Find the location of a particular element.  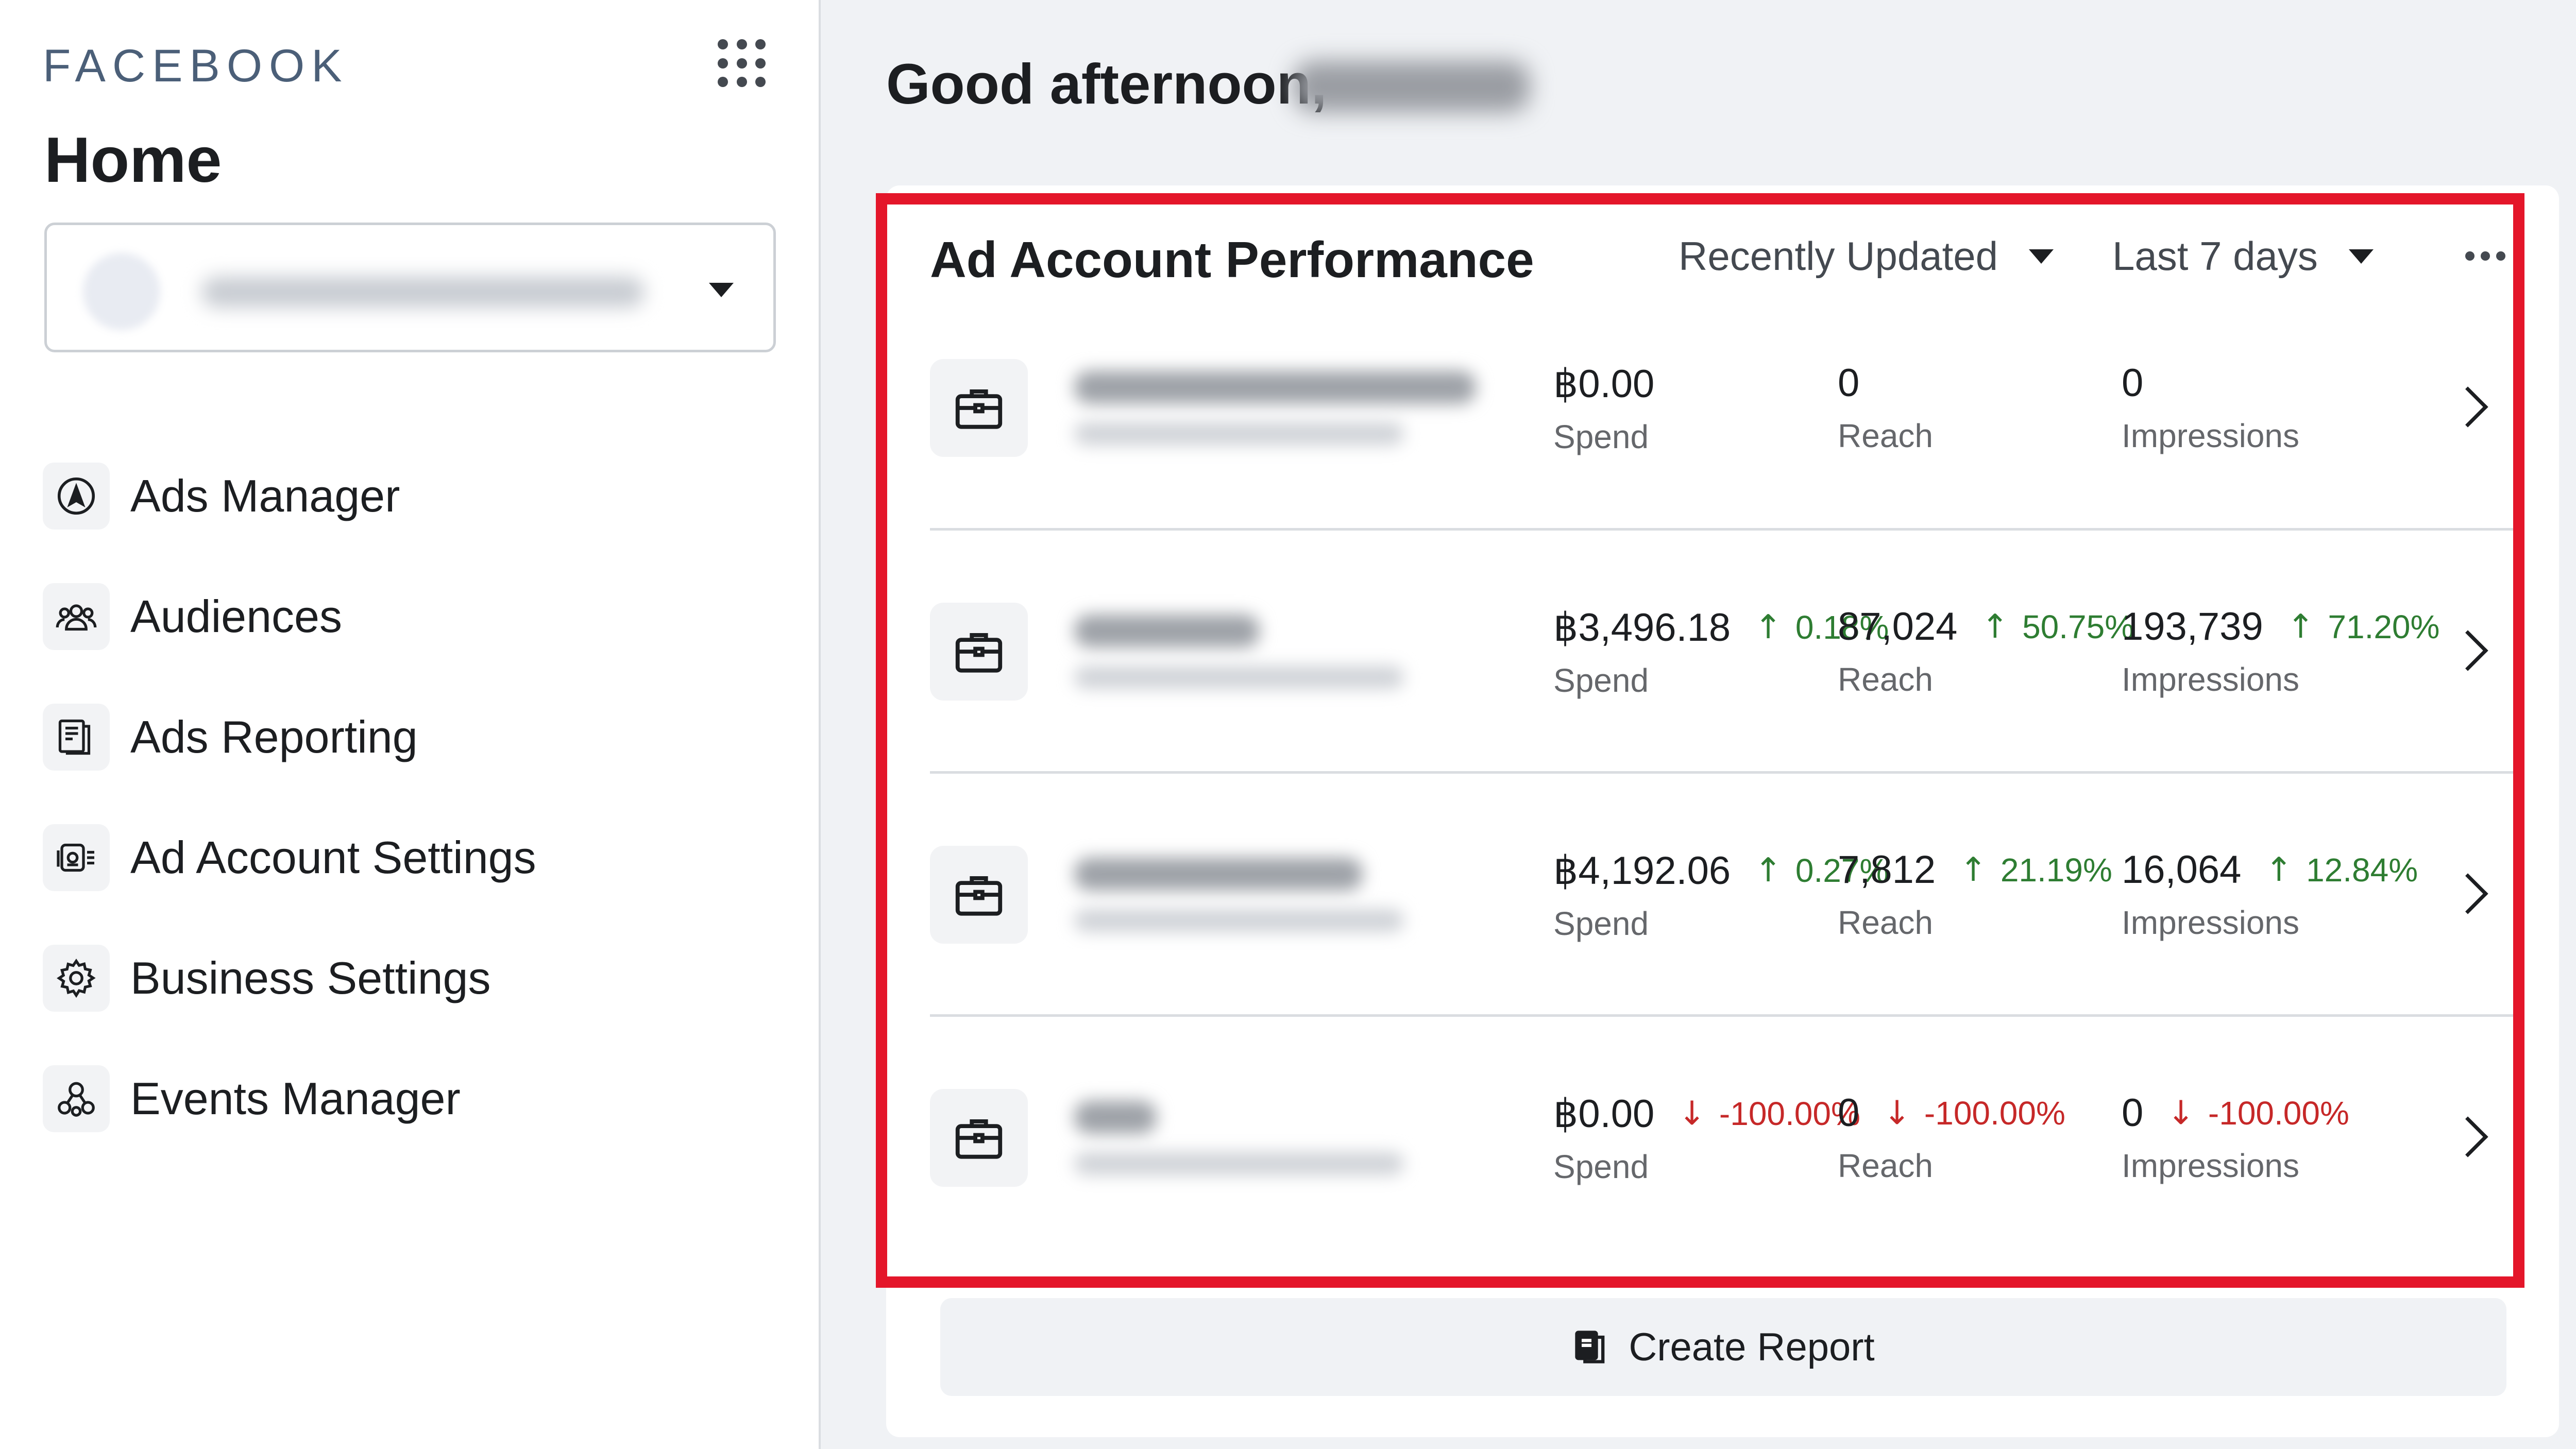

account-name-redacted is located at coordinates (423, 293).